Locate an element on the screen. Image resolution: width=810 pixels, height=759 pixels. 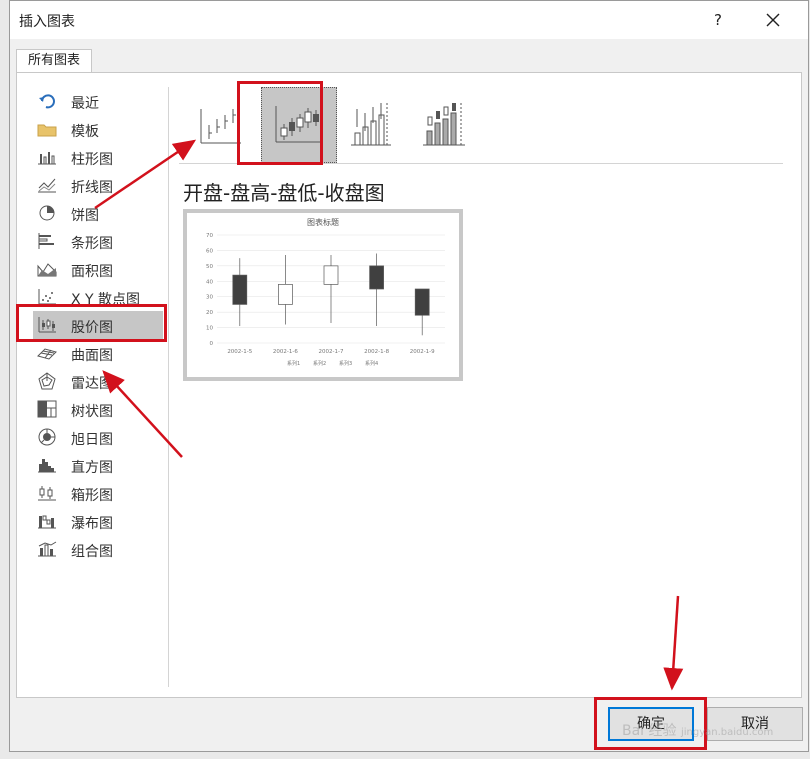
histogram-chart-icon is located at coordinates (47, 465).